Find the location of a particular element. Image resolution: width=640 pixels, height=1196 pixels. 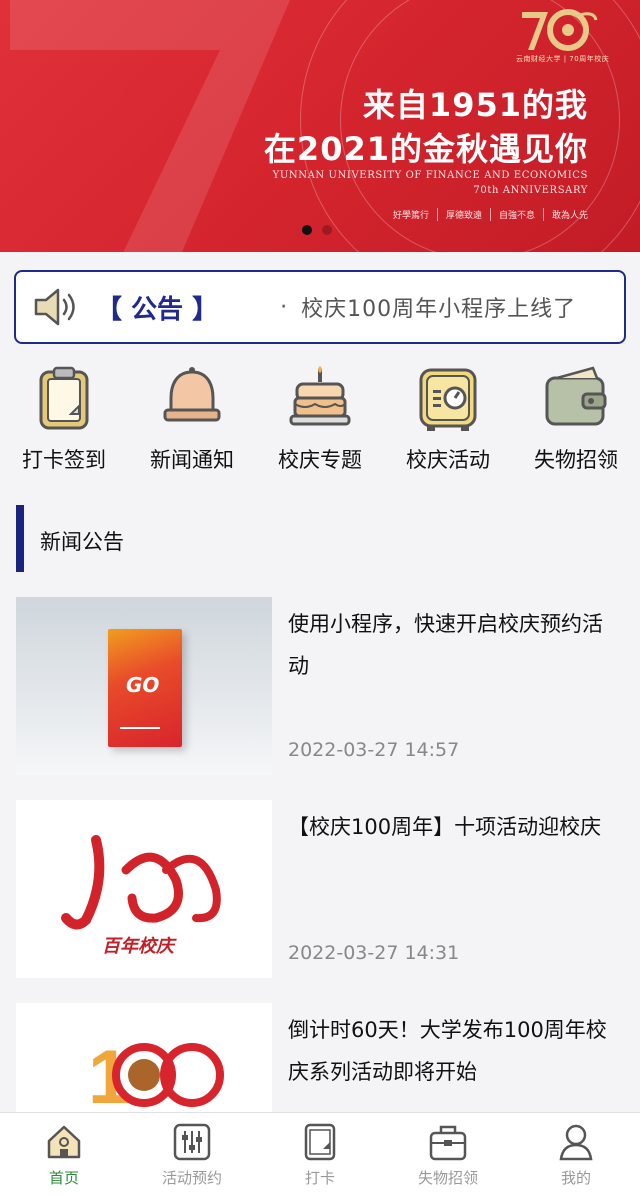

nav-label: 失物招领 is located at coordinates (576, 460).